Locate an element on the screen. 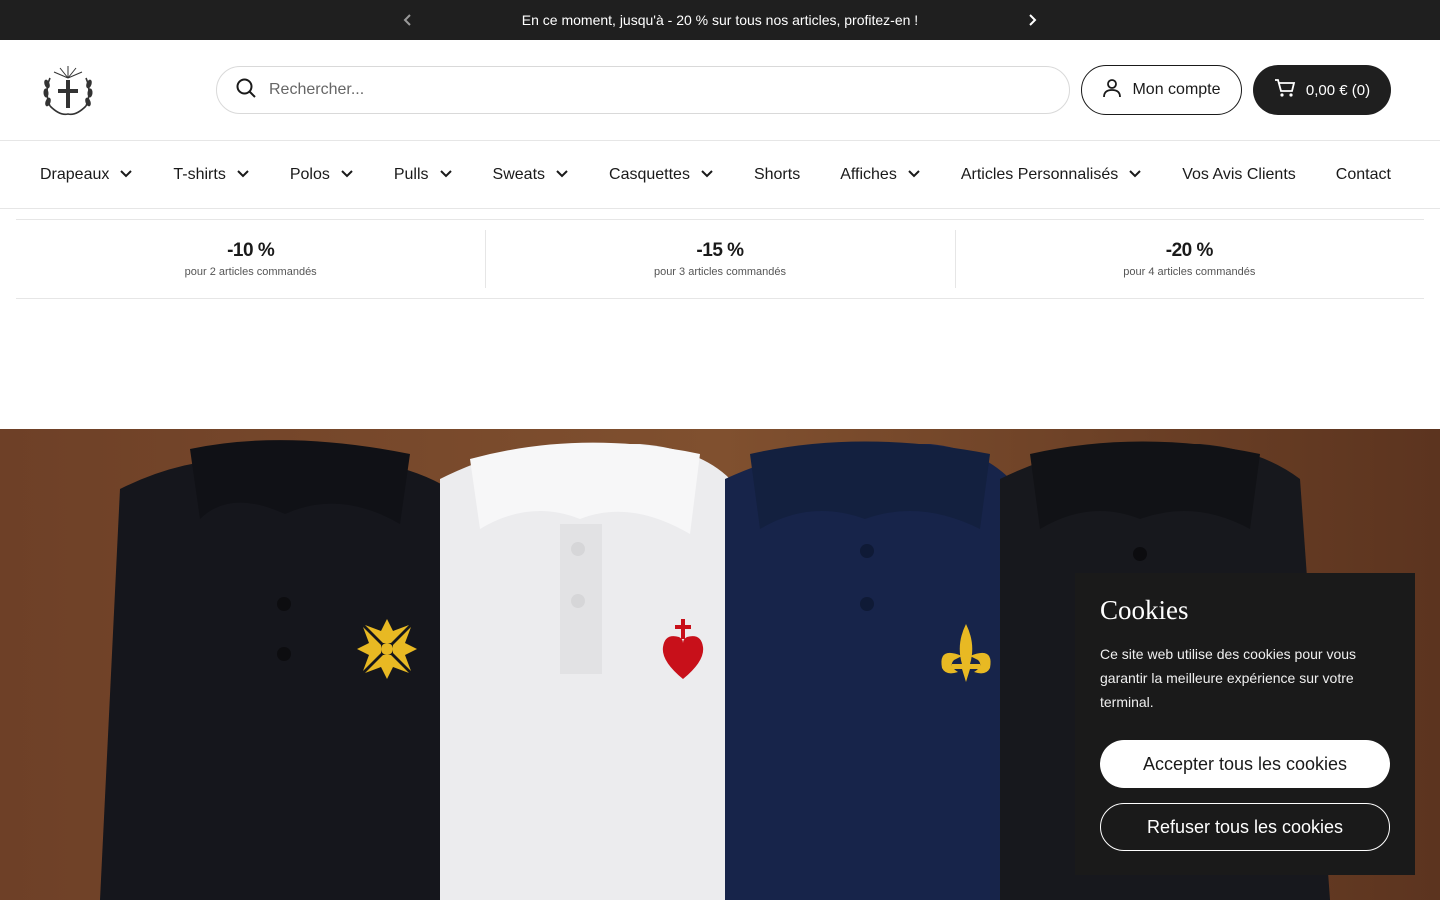  nav-item-shorts: Shorts is located at coordinates (777, 175).